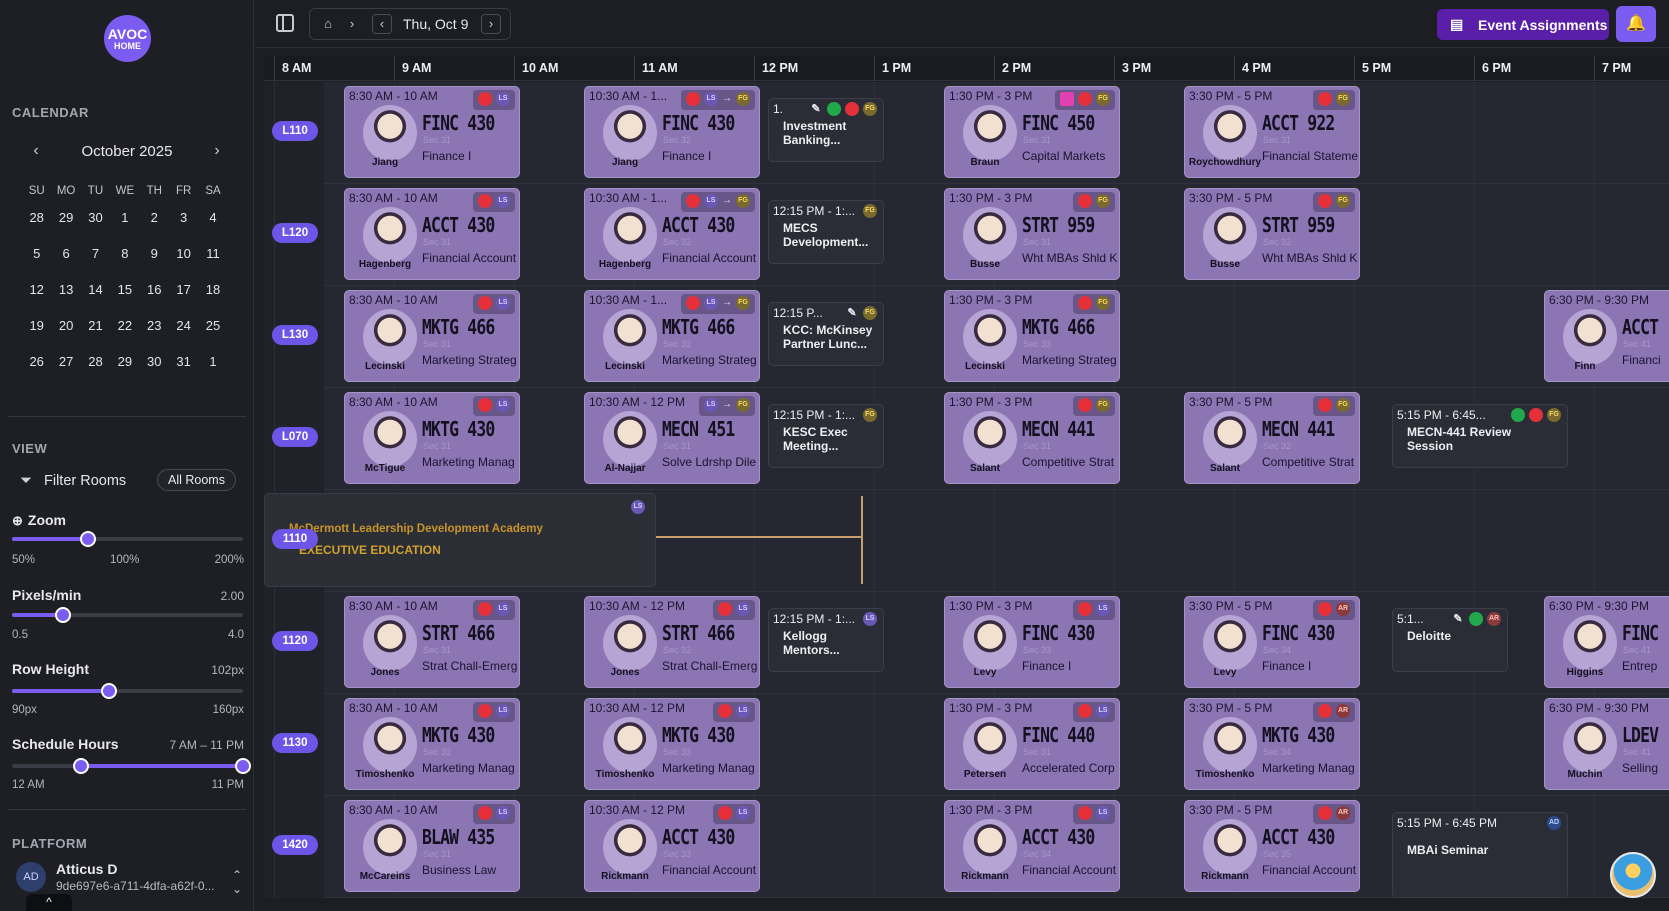 This screenshot has width=1669, height=911. I want to click on calendar-day: 25, so click(212, 335).